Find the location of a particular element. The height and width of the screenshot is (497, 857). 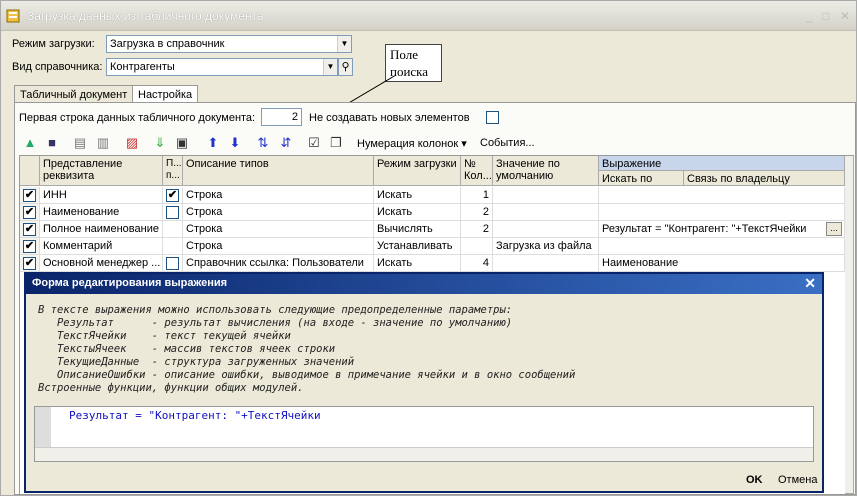

cell-name: ИНН is located at coordinates (101, 195).